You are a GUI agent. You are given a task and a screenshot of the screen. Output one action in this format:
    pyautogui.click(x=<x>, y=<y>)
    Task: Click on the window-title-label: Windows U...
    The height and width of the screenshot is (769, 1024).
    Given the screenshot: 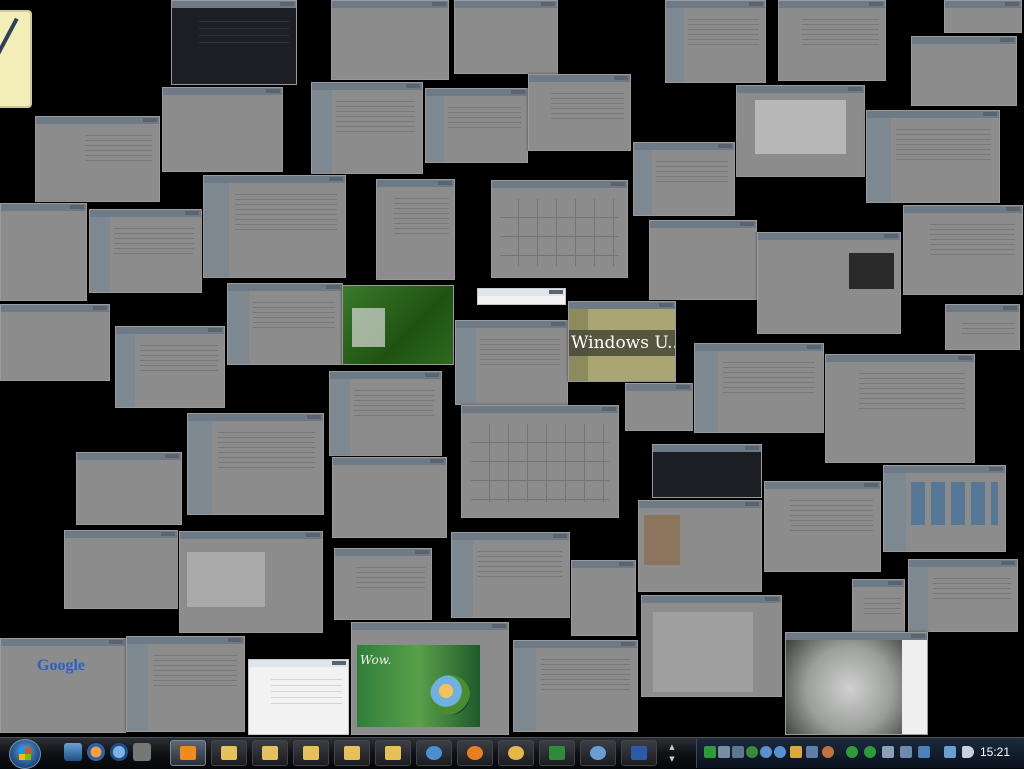 What is the action you would take?
    pyautogui.click(x=622, y=343)
    